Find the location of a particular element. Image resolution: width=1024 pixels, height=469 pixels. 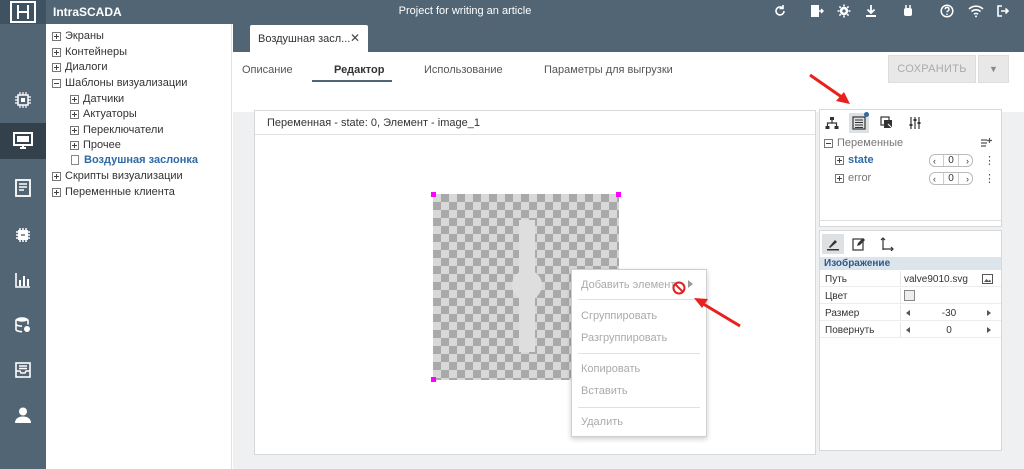

variable-value: 0 is located at coordinates (951, 160).